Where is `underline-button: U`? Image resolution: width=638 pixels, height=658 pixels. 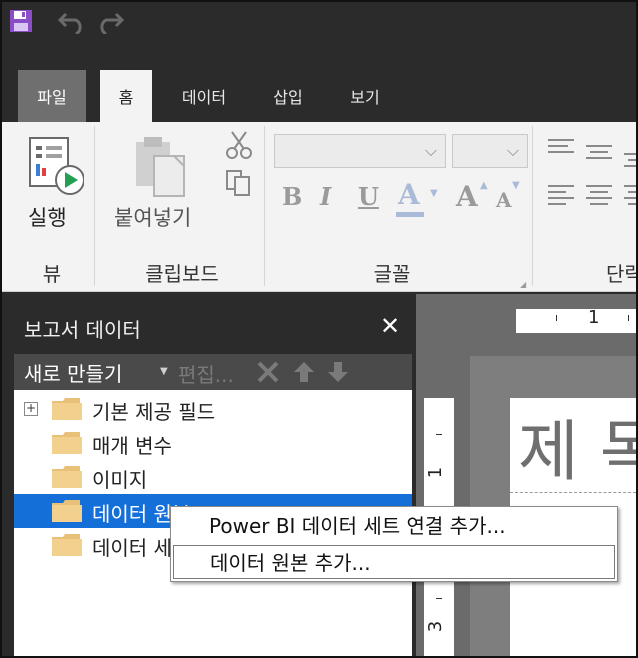
underline-button: U is located at coordinates (368, 196).